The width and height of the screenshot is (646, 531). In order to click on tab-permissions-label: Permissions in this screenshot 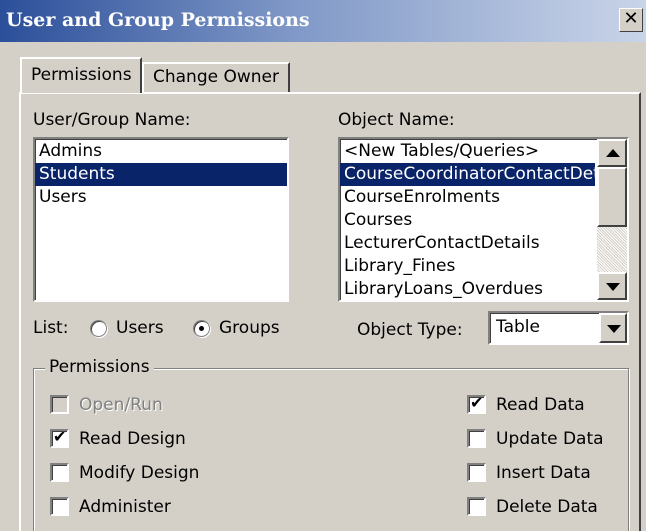, I will do `click(81, 75)`.